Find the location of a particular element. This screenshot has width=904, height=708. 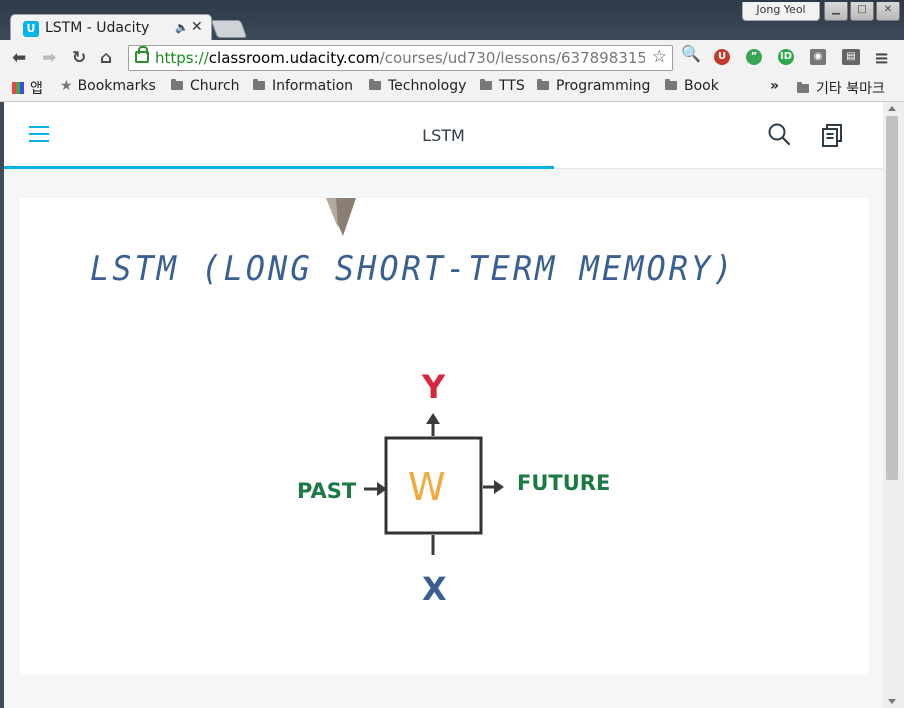

bookmark-book: Book is located at coordinates (692, 86).